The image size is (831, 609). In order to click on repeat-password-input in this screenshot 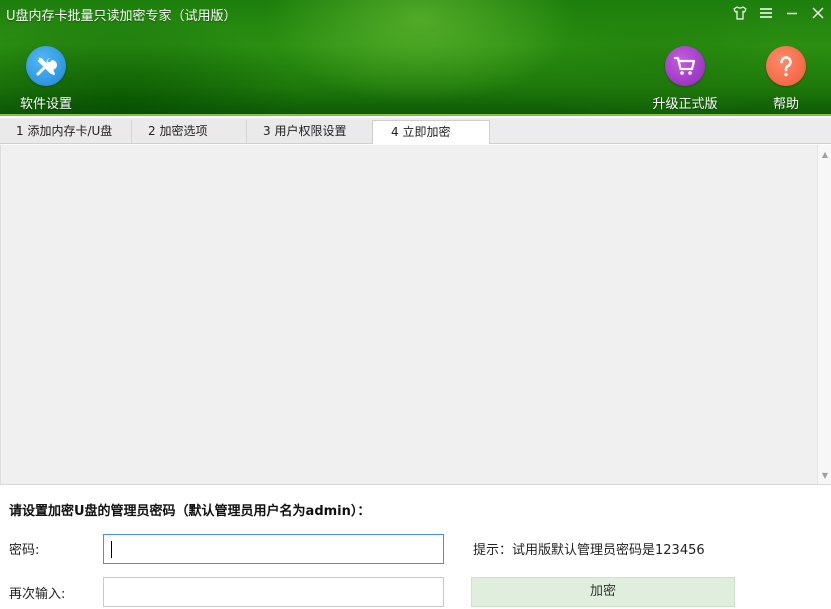, I will do `click(273, 592)`.